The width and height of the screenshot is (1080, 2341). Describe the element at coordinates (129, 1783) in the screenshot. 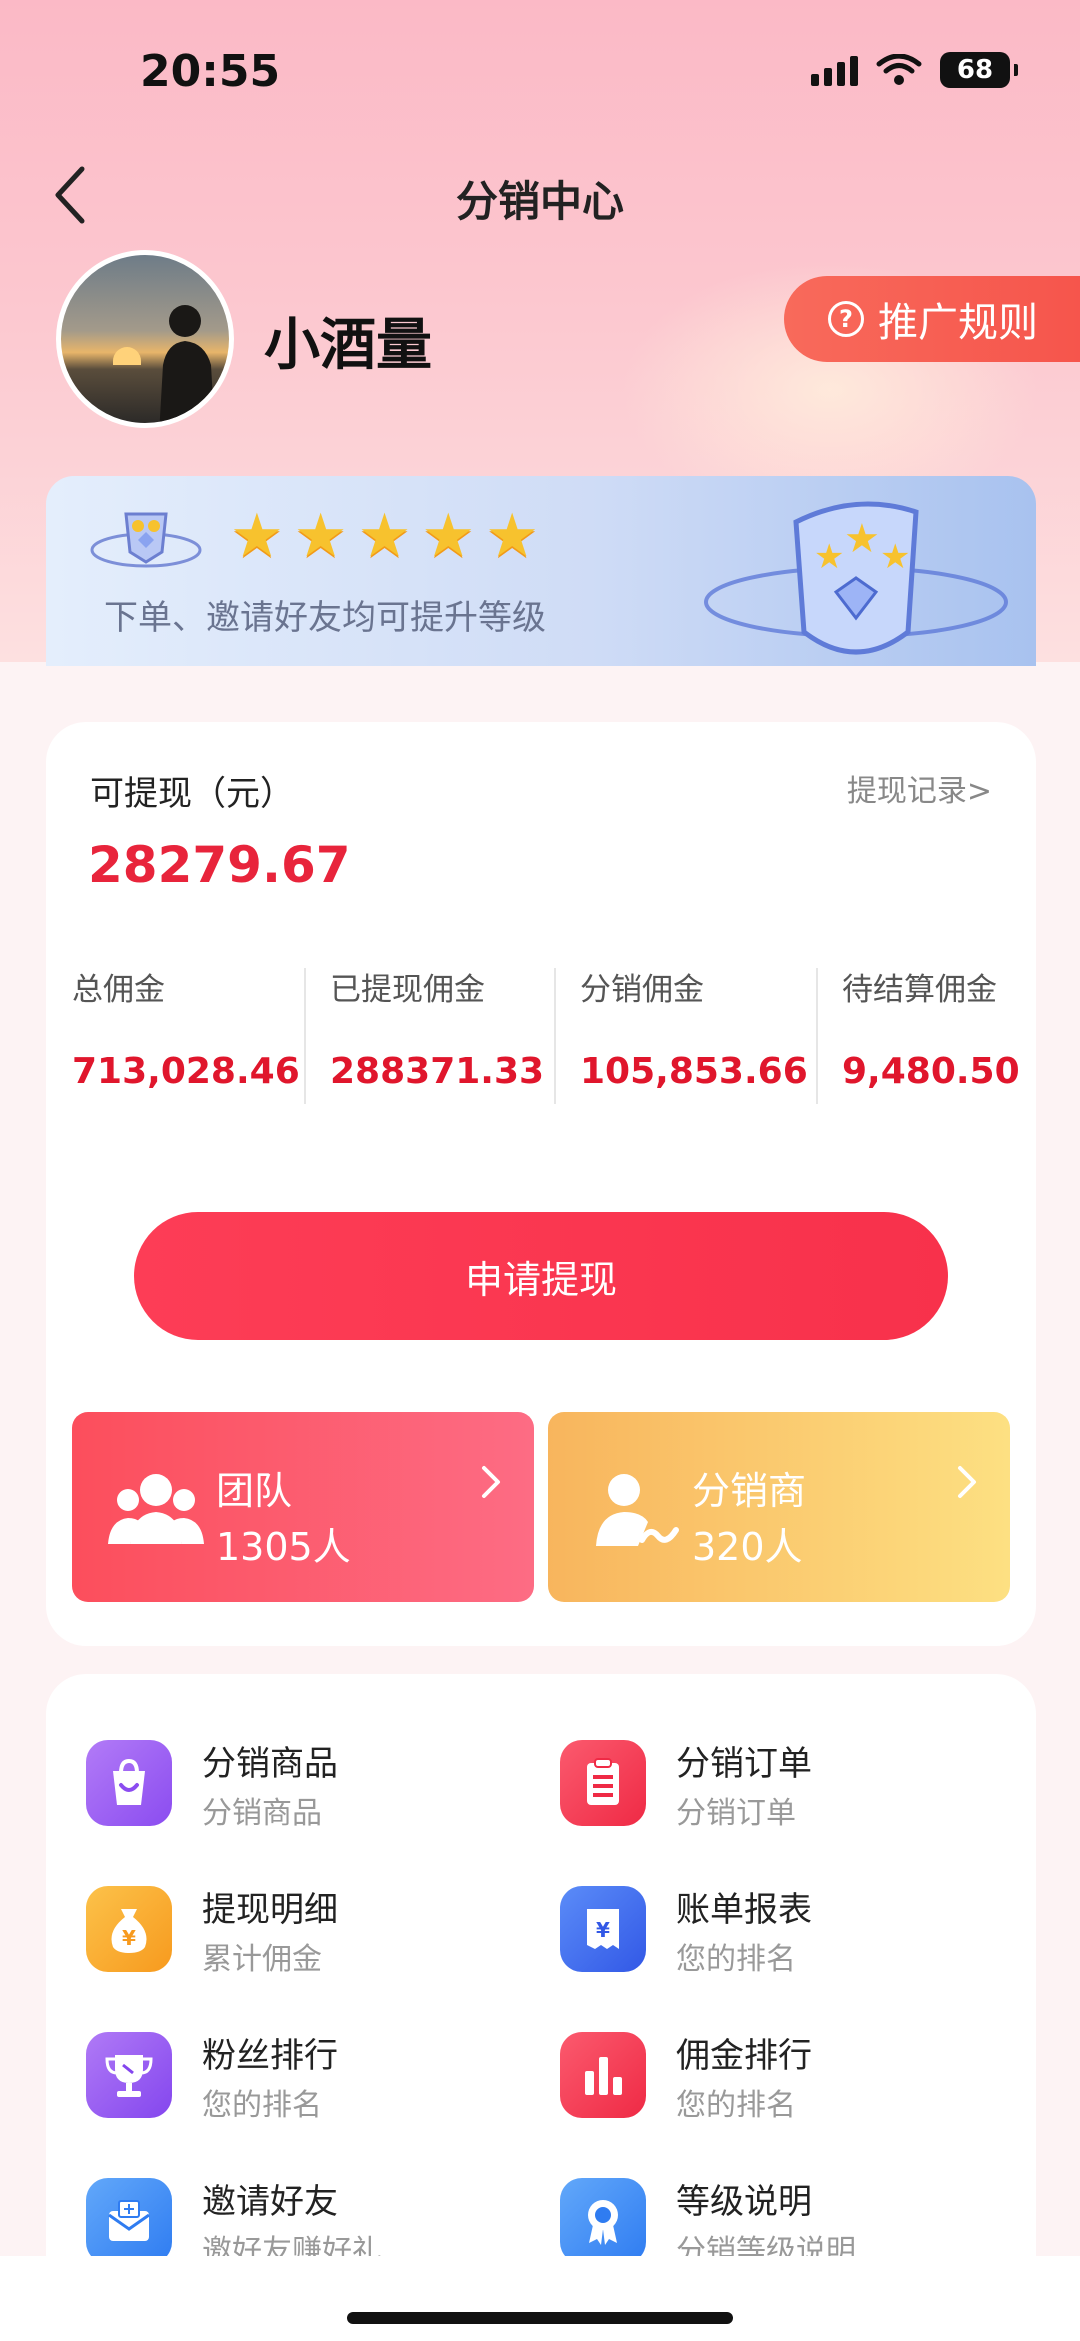

I see `shopping-bag-icon` at that location.